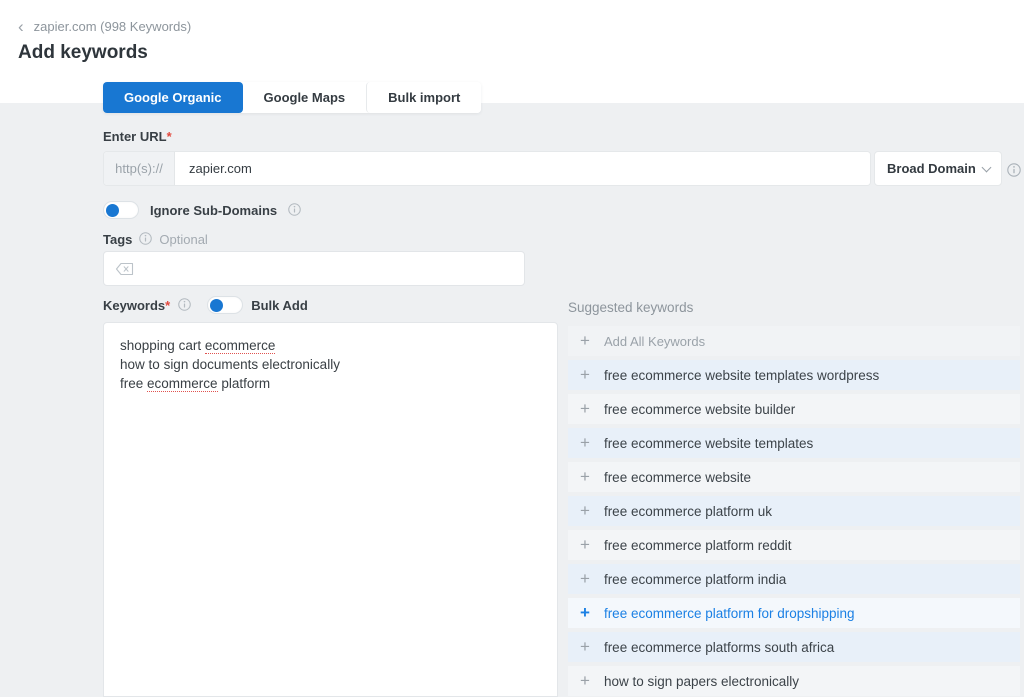 The image size is (1024, 697). What do you see at coordinates (708, 443) in the screenshot?
I see `suggested-keyword-label: free ecommerce website templates` at bounding box center [708, 443].